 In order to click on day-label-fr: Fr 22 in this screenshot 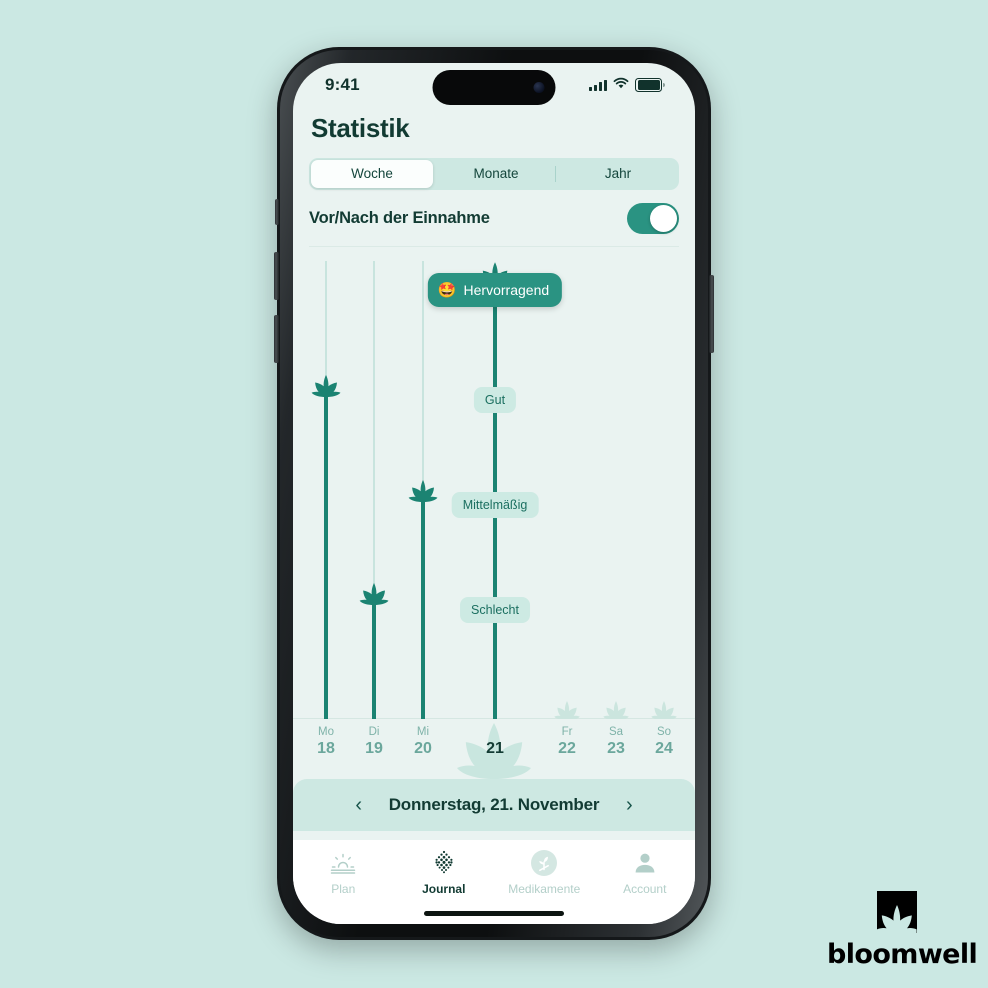, I will do `click(567, 742)`.